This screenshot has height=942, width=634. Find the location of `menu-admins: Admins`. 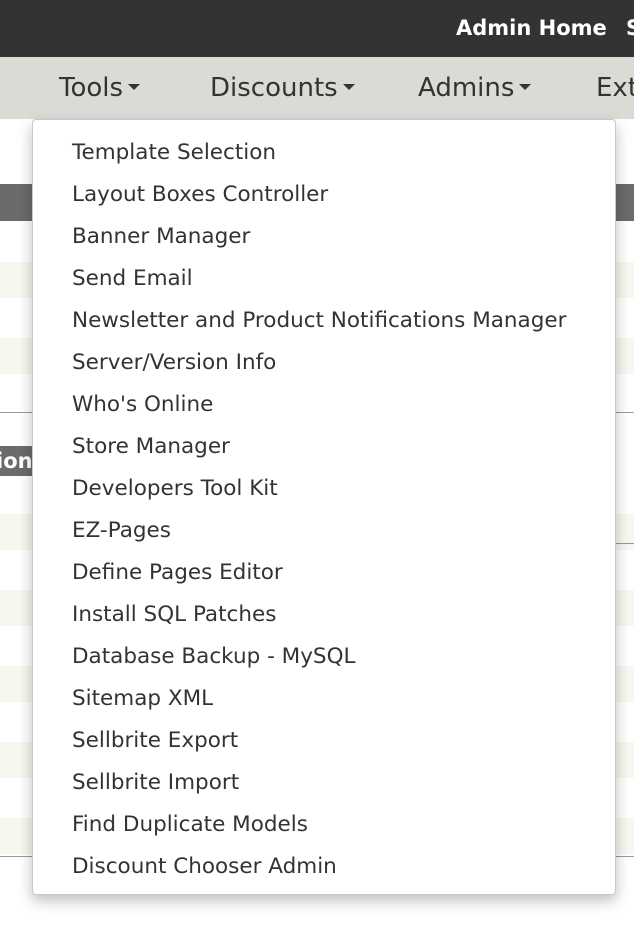

menu-admins: Admins is located at coordinates (475, 88).